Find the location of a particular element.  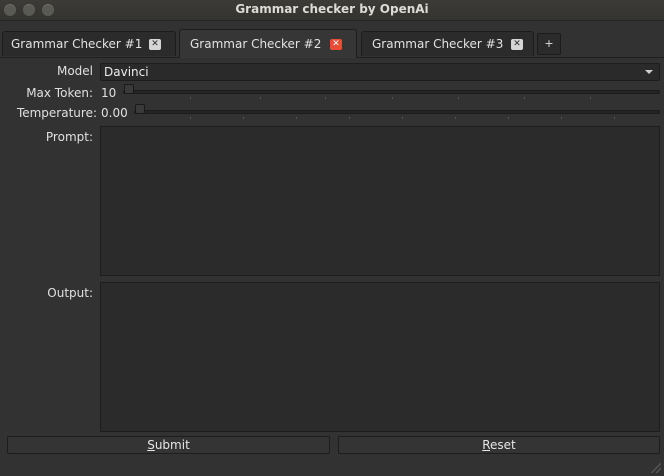

temperature-slider is located at coordinates (397, 112).